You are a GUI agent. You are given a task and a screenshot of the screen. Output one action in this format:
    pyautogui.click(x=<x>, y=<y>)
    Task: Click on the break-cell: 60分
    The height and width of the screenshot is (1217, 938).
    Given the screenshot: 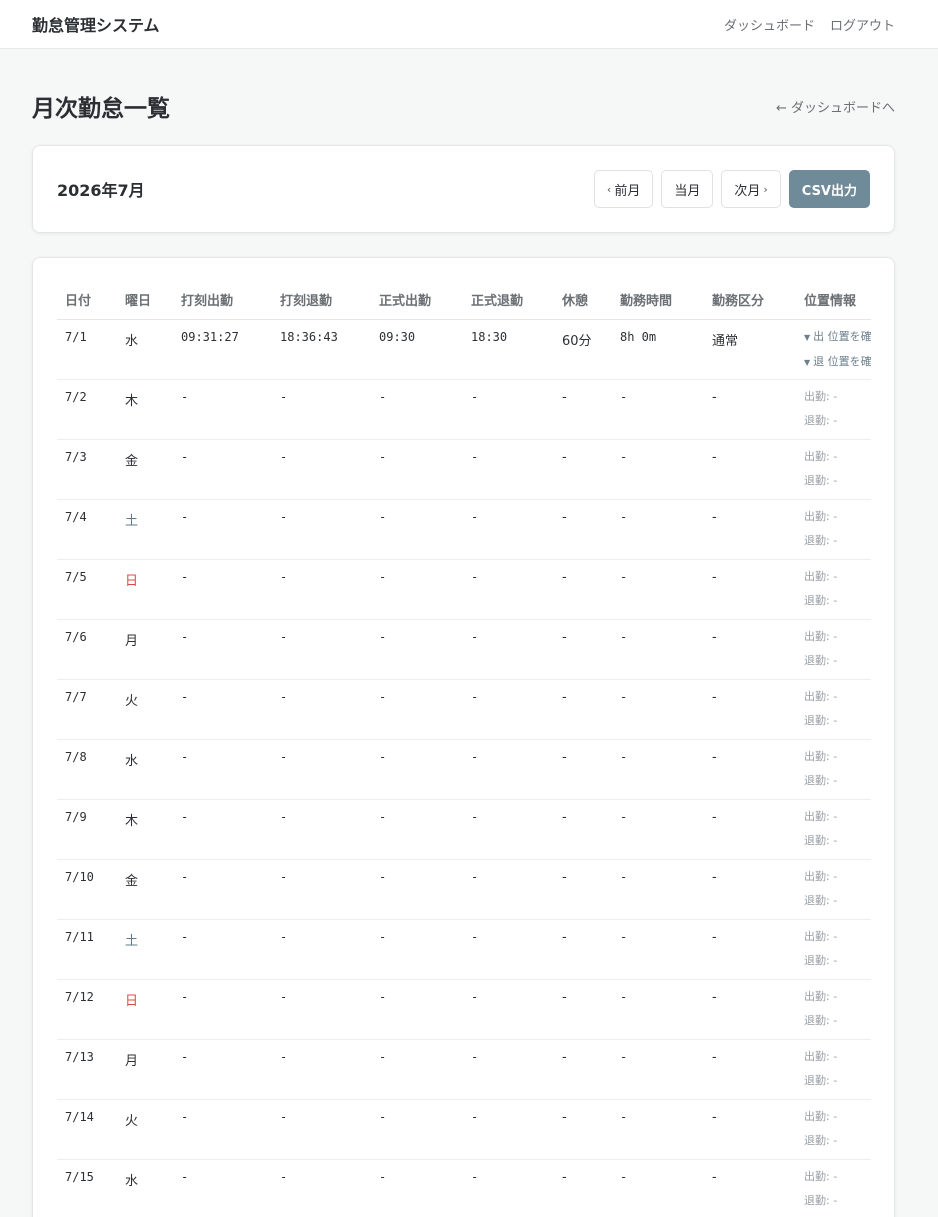 What is the action you would take?
    pyautogui.click(x=583, y=349)
    